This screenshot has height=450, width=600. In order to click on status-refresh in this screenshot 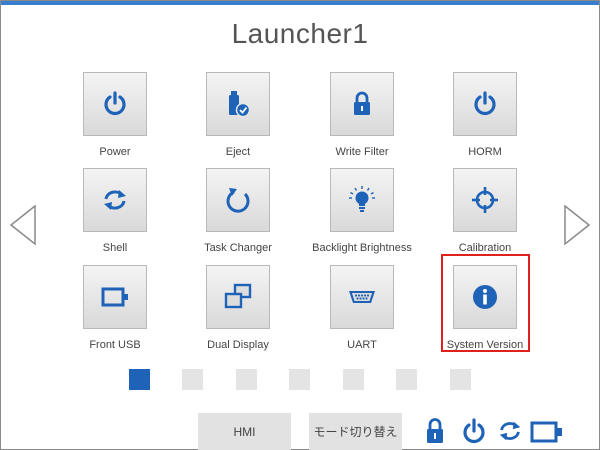, I will do `click(510, 431)`.